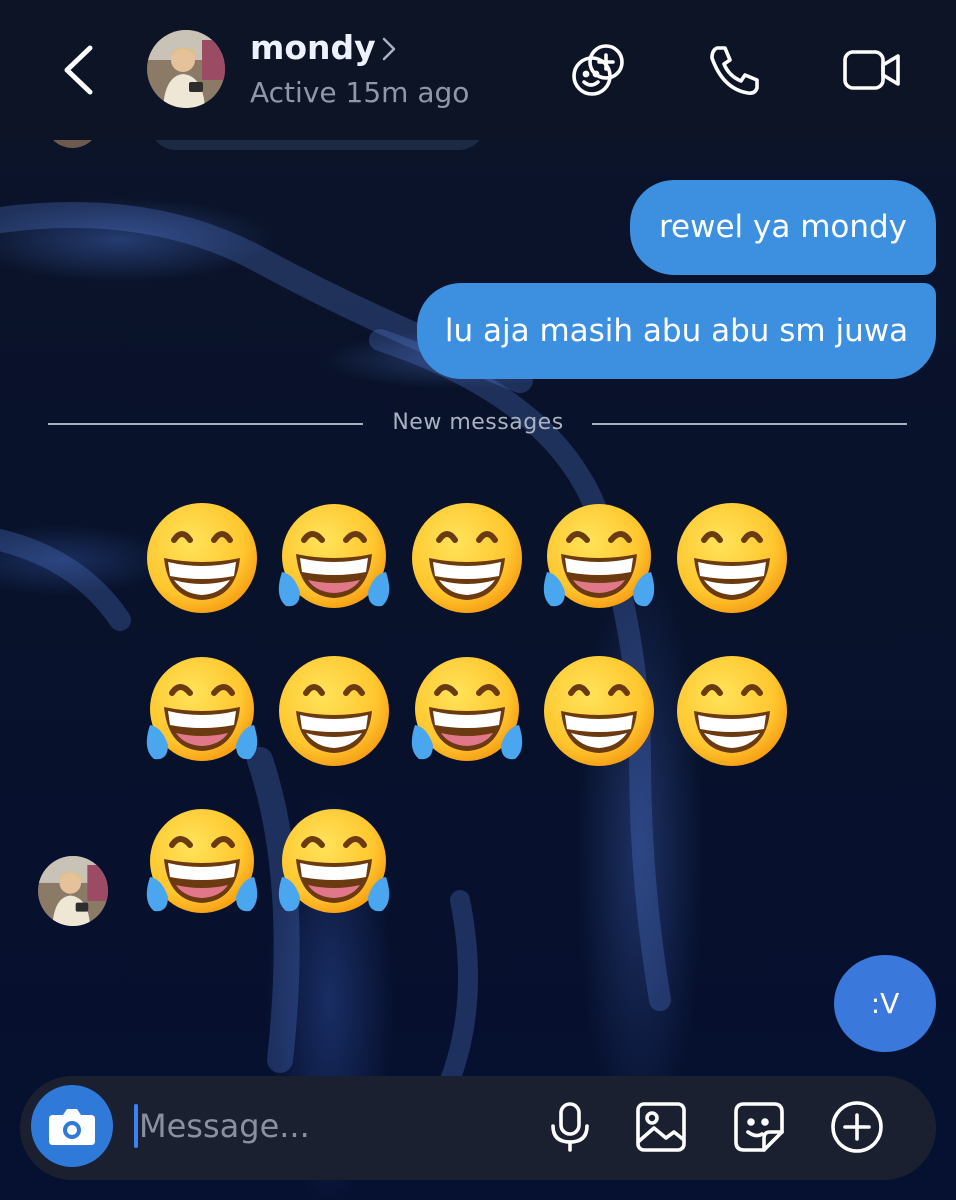 The width and height of the screenshot is (956, 1200). I want to click on contact-avatar, so click(186, 69).